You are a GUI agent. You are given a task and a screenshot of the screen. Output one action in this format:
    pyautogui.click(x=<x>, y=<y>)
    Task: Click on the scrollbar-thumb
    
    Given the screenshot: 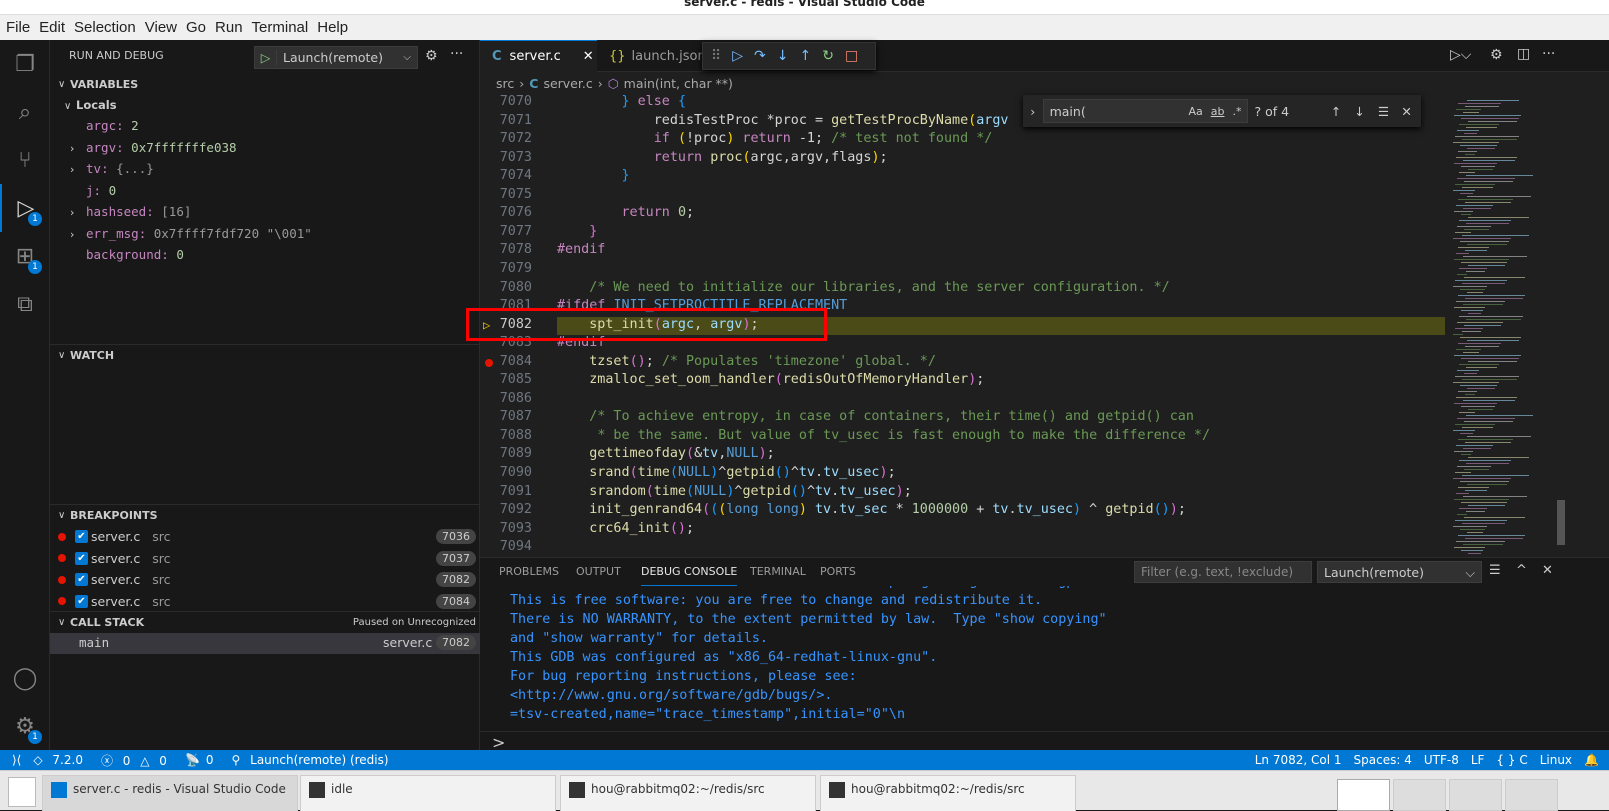 What is the action you would take?
    pyautogui.click(x=1561, y=522)
    